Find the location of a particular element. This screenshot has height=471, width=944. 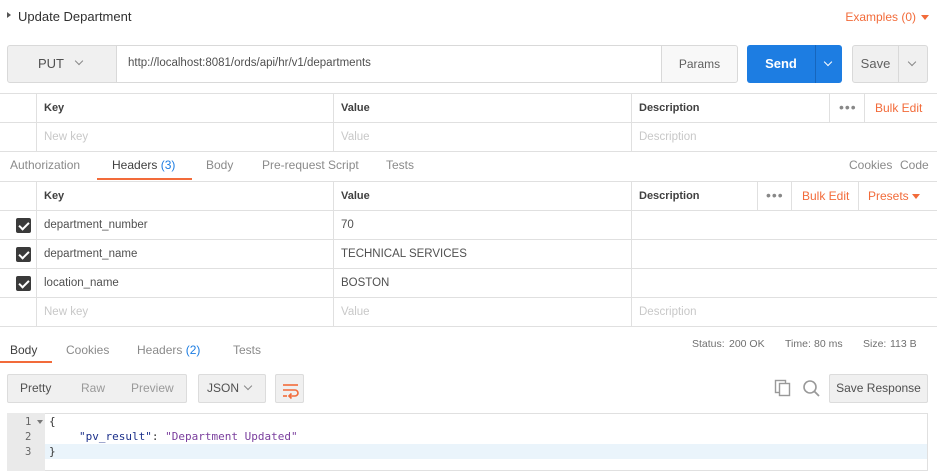

params-button: Params is located at coordinates (699, 64).